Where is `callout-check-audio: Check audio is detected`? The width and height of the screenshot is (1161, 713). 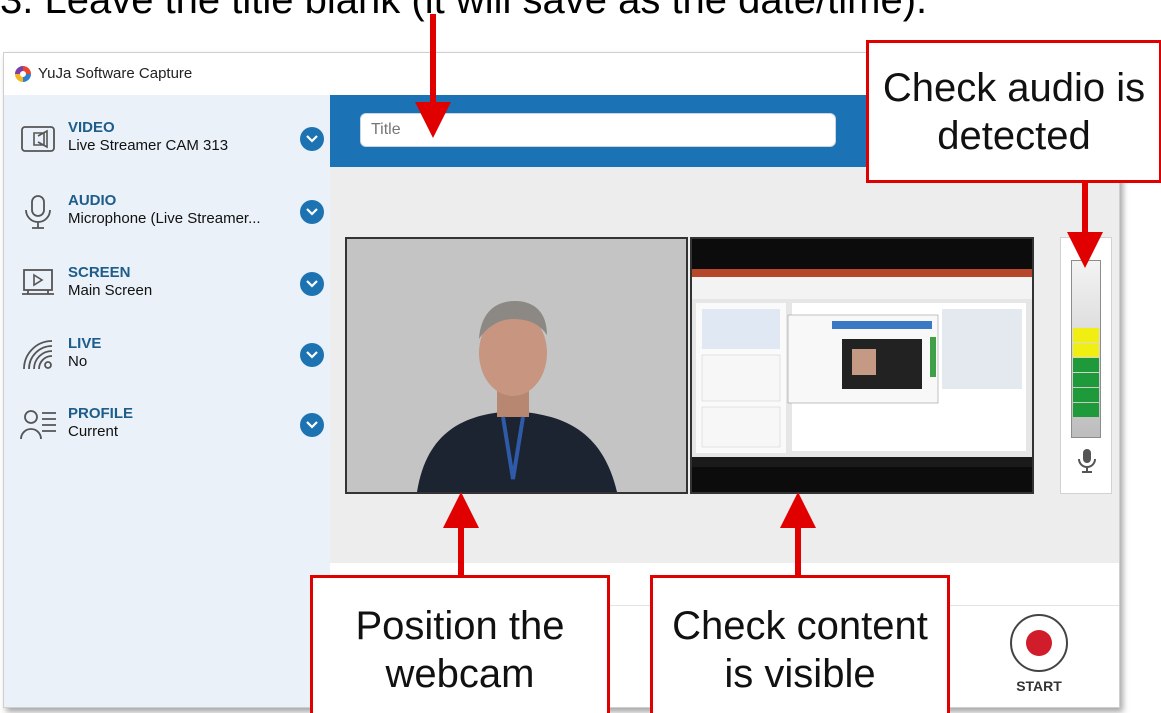
callout-check-audio: Check audio is detected is located at coordinates (1013, 111).